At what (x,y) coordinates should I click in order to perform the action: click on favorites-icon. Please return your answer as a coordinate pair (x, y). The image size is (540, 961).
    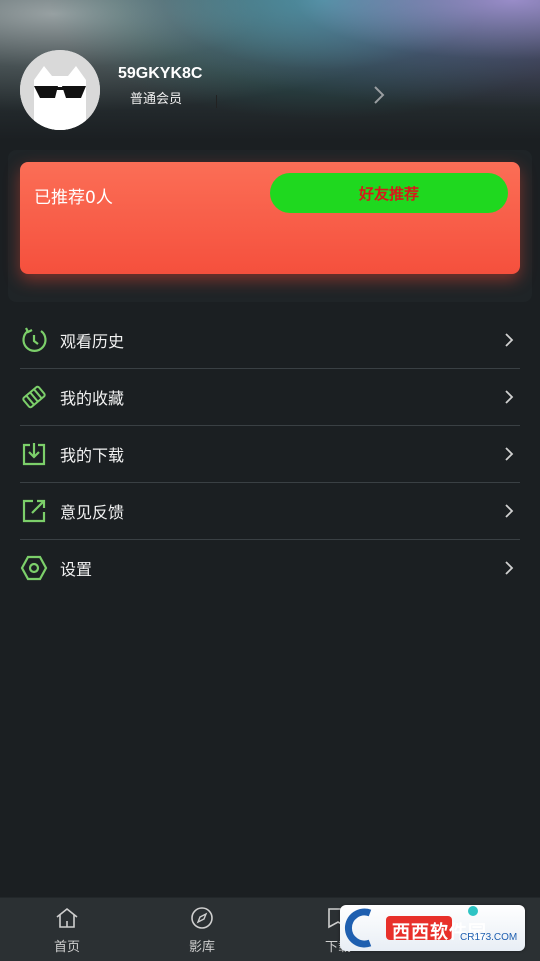
    Looking at the image, I should click on (34, 397).